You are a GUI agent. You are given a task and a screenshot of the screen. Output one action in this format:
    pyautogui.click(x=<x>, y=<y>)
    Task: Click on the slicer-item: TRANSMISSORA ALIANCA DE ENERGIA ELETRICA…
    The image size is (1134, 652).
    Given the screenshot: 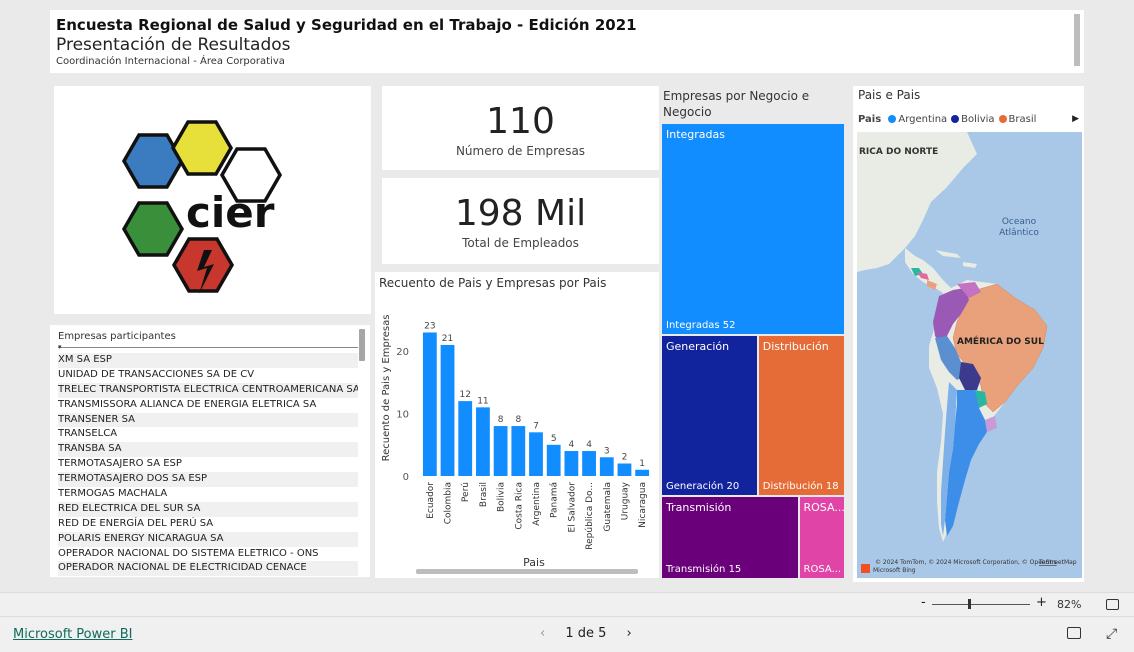 What is the action you would take?
    pyautogui.click(x=208, y=405)
    